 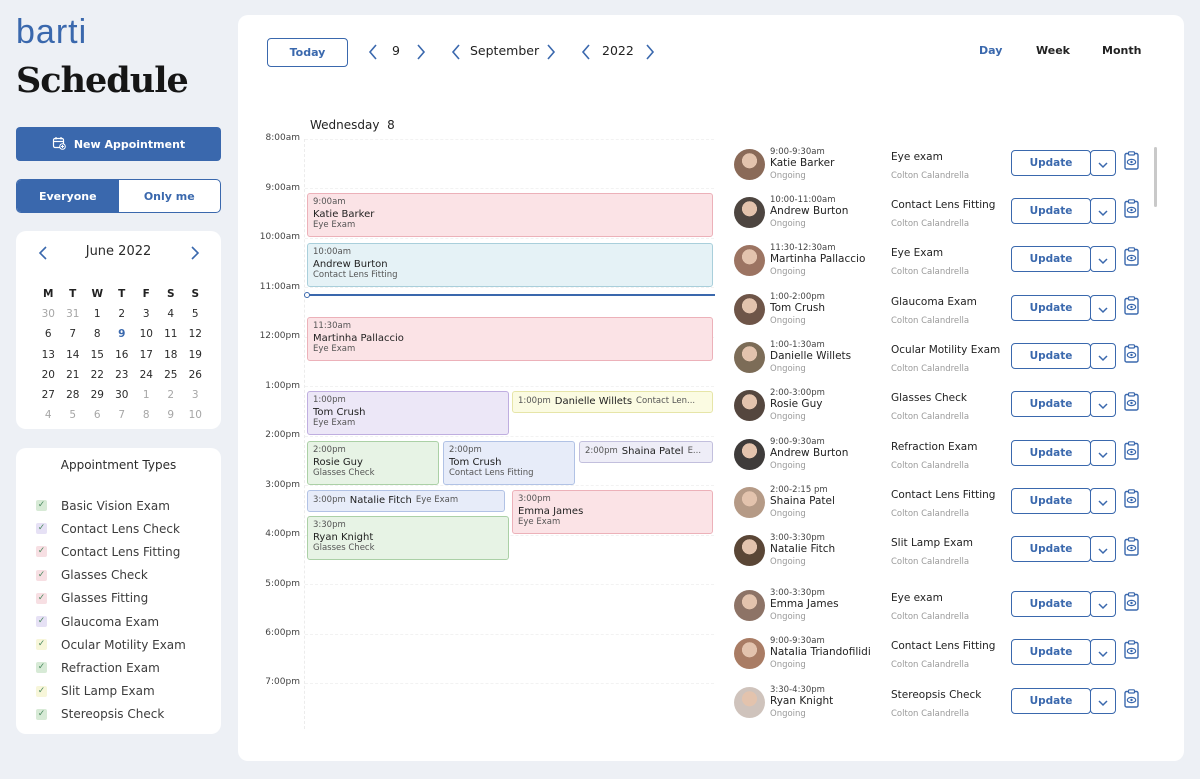 What do you see at coordinates (111, 505) in the screenshot?
I see `appointment-type-item: ✓ Basic Vision Exam` at bounding box center [111, 505].